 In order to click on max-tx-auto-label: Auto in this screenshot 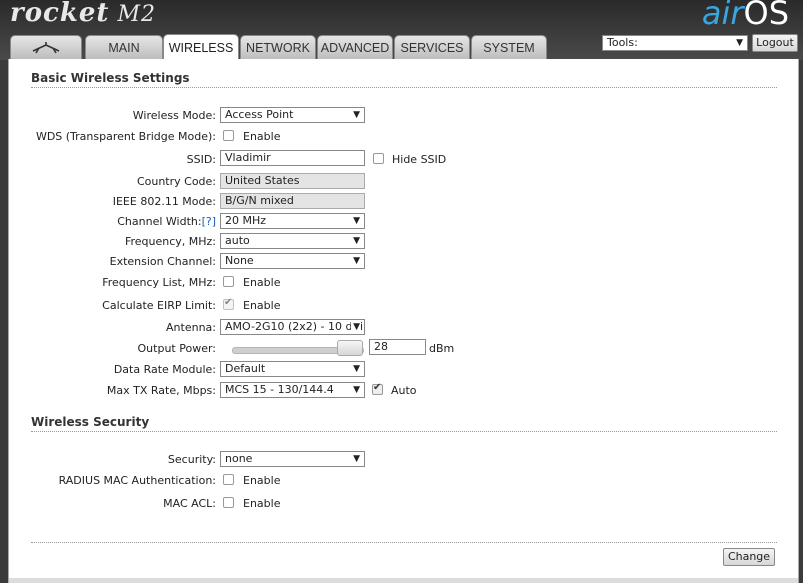, I will do `click(404, 390)`.